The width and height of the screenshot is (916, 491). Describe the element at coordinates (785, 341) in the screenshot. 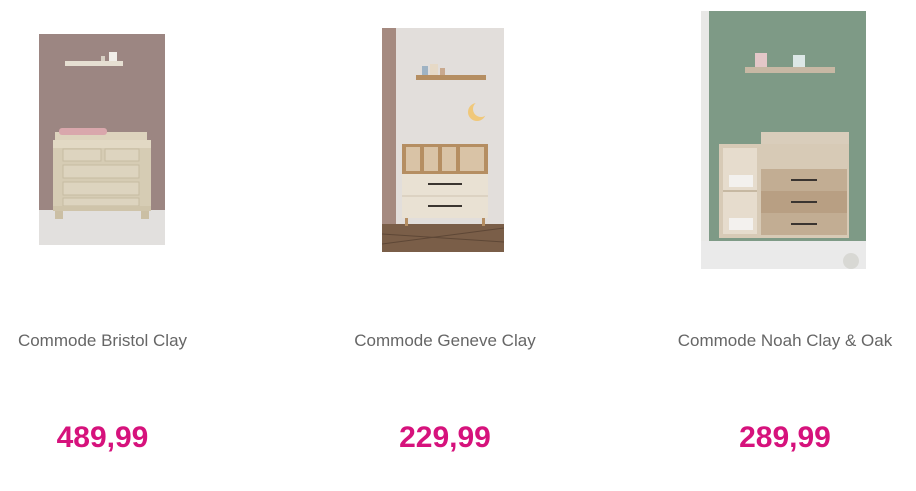

I see `product-name: Commode Noah Clay & Oak` at that location.